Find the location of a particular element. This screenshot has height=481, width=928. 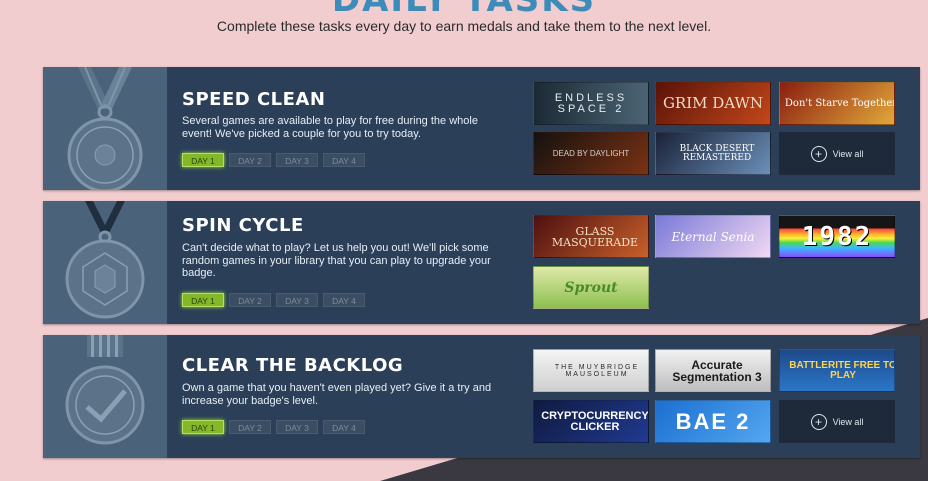

game-title: GLASS MASQUERADE is located at coordinates (595, 236).